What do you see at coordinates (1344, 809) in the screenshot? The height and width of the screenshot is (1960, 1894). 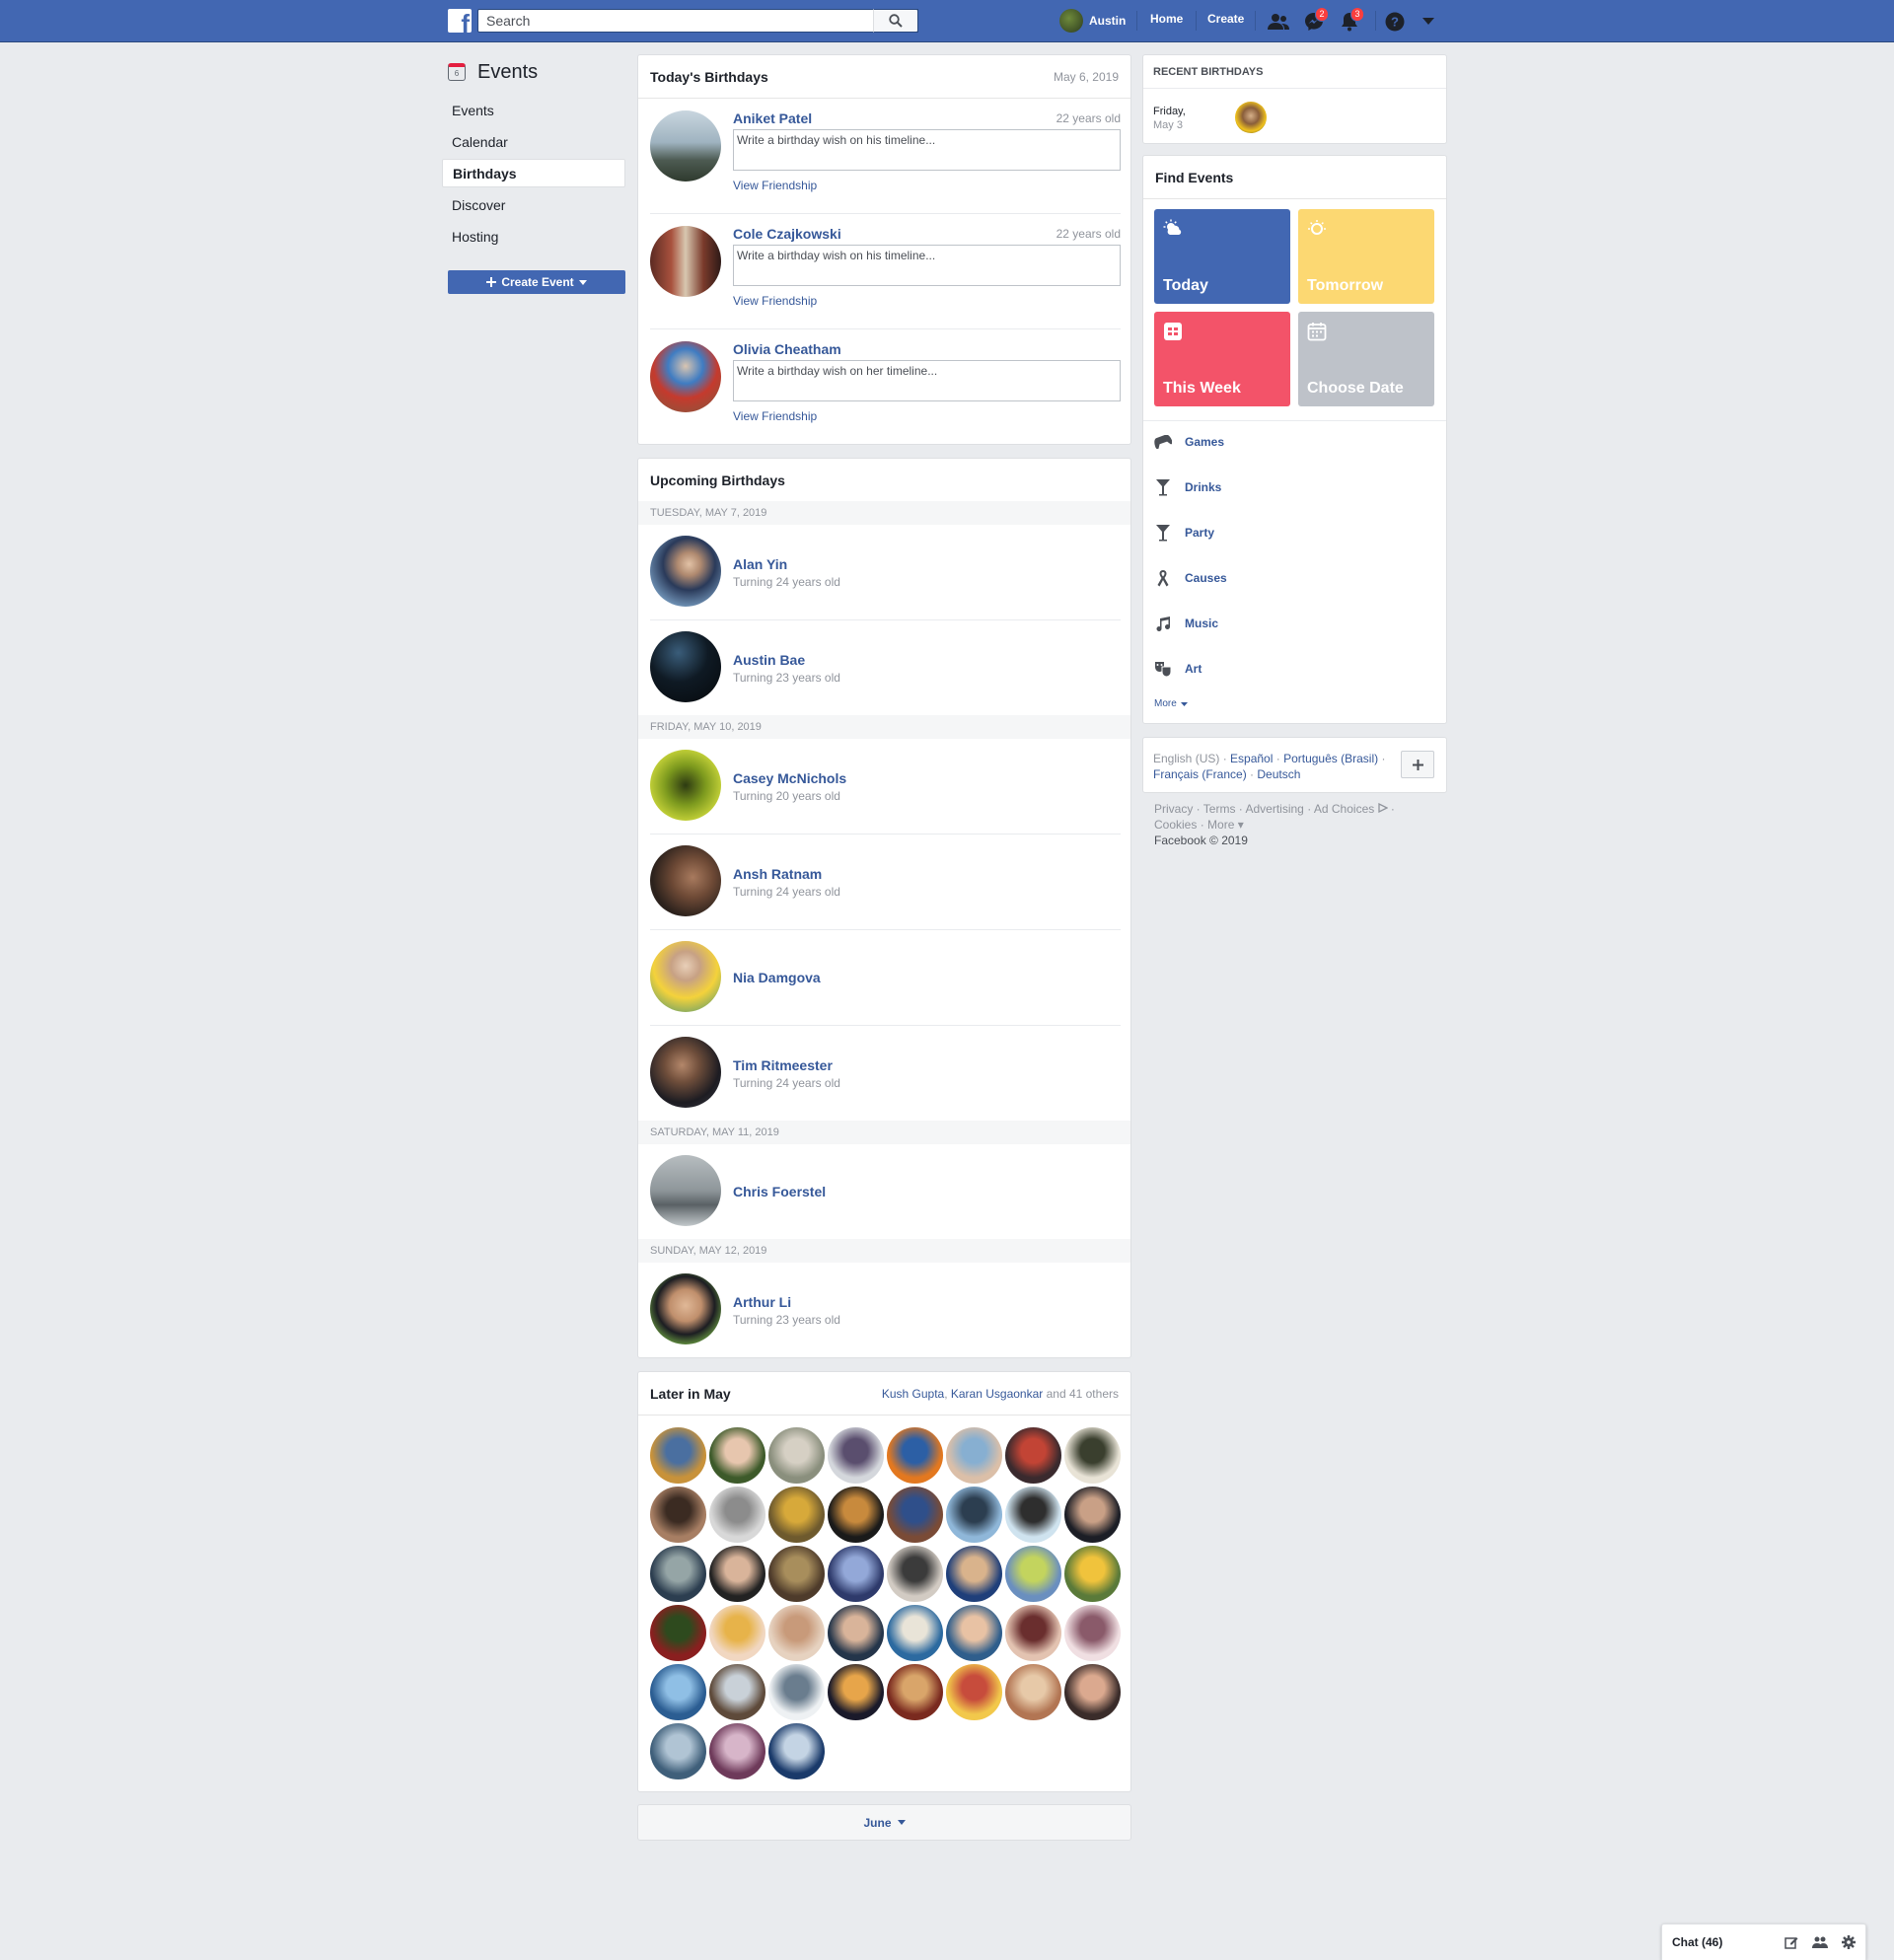 I see `ad-choices-link: Ad Choices` at bounding box center [1344, 809].